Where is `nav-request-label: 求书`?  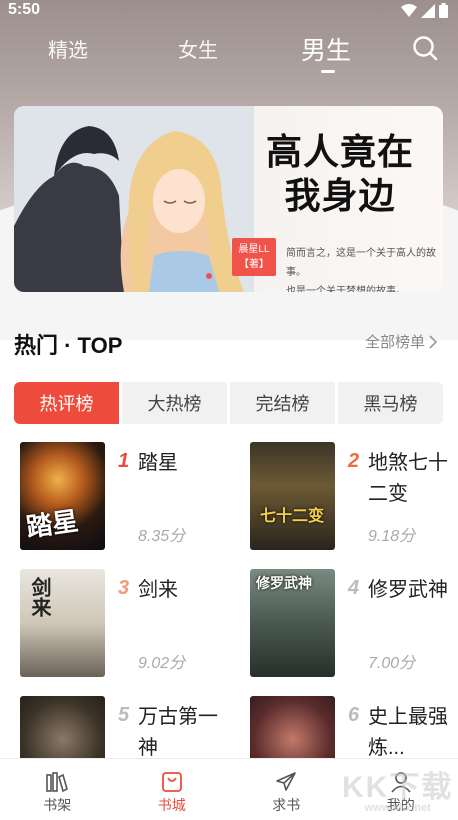 nav-request-label: 求书 is located at coordinates (286, 805).